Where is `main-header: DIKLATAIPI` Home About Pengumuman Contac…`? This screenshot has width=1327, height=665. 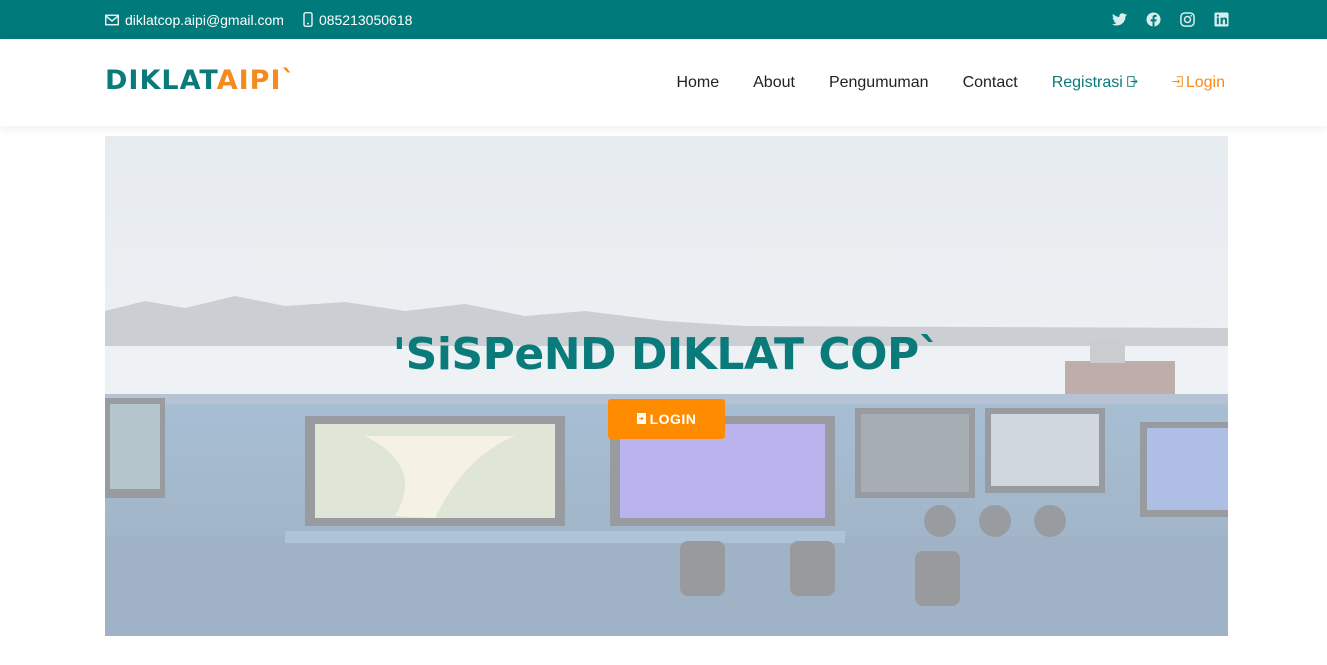 main-header: DIKLATAIPI` Home About Pengumuman Contac… is located at coordinates (663, 82).